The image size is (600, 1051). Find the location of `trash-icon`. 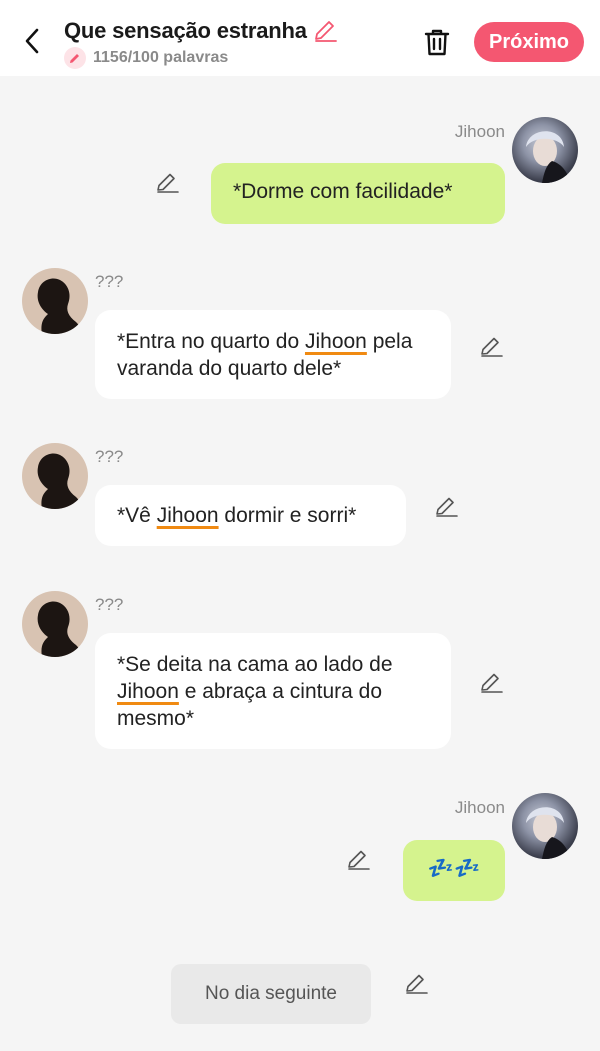

trash-icon is located at coordinates (437, 42).